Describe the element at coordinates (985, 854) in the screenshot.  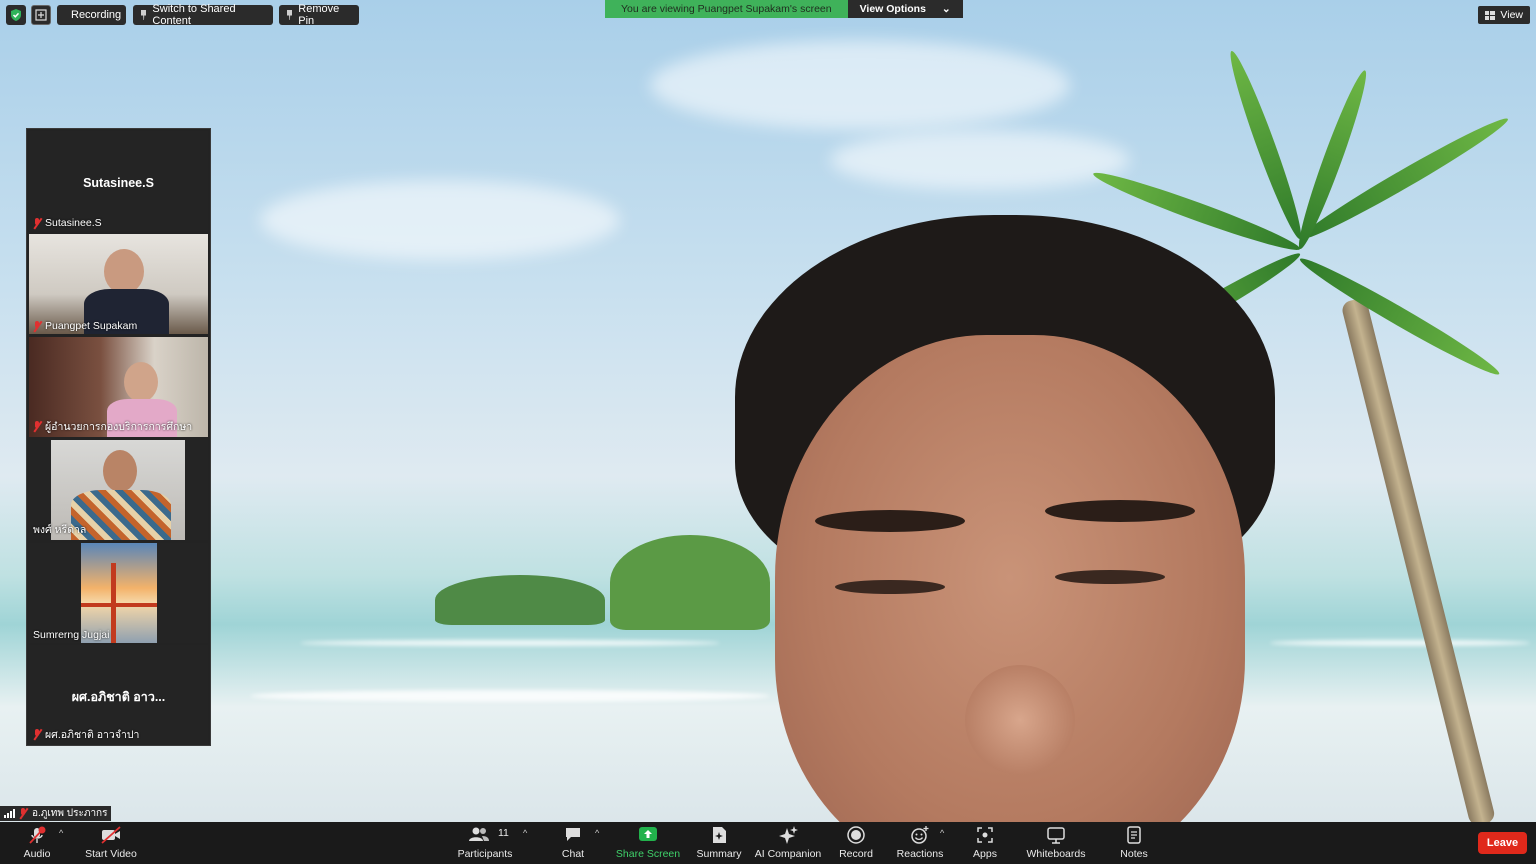
I see `apps-label: Apps` at that location.